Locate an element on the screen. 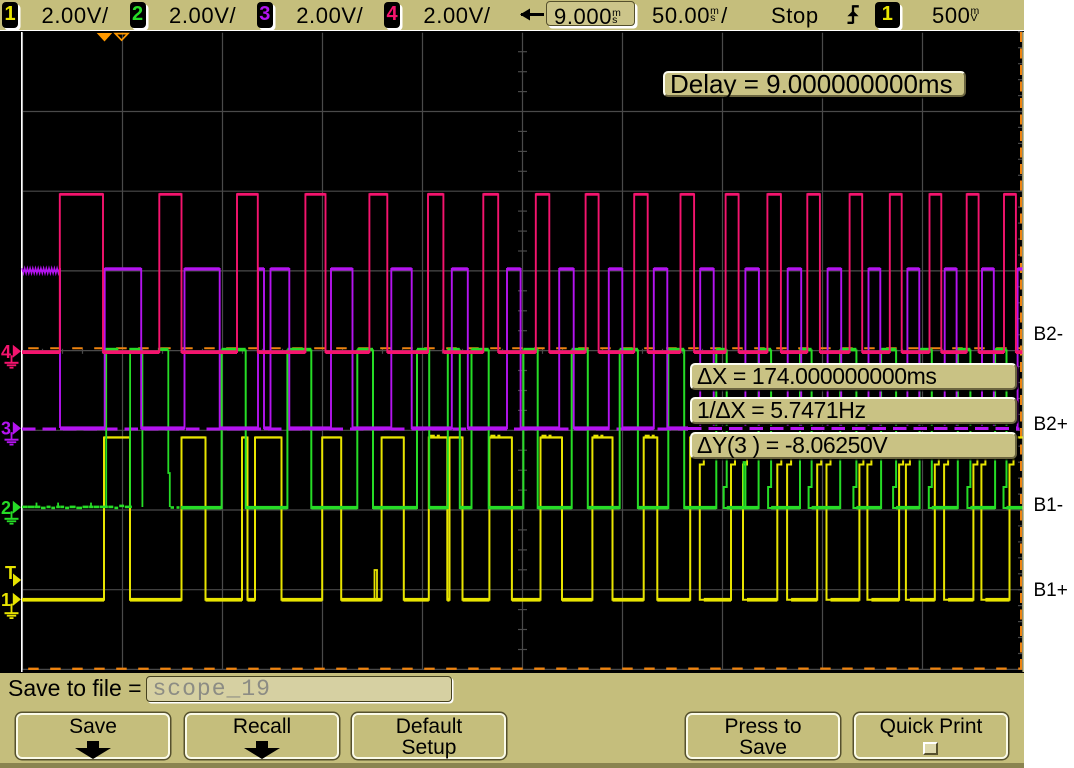 This screenshot has width=1074, height=768. svg-text: 1 is located at coordinates (6, 600).